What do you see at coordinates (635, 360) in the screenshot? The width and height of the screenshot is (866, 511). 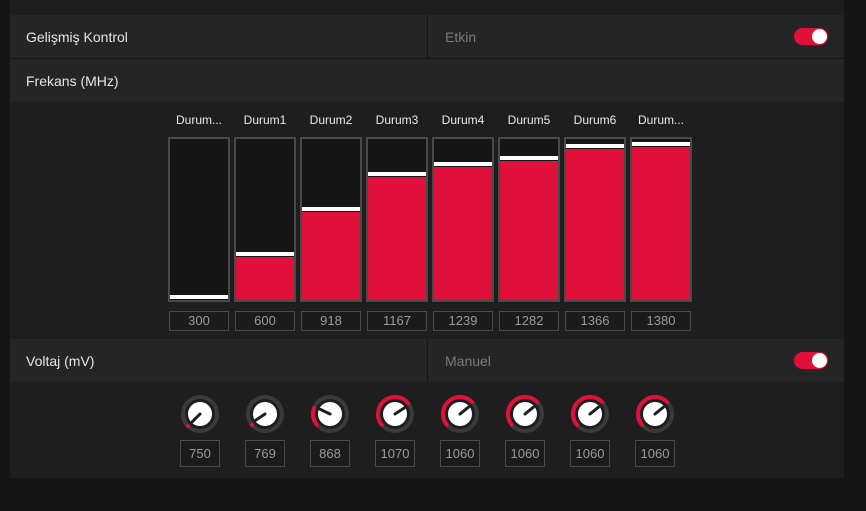 I see `voltage-mode: Manuel` at bounding box center [635, 360].